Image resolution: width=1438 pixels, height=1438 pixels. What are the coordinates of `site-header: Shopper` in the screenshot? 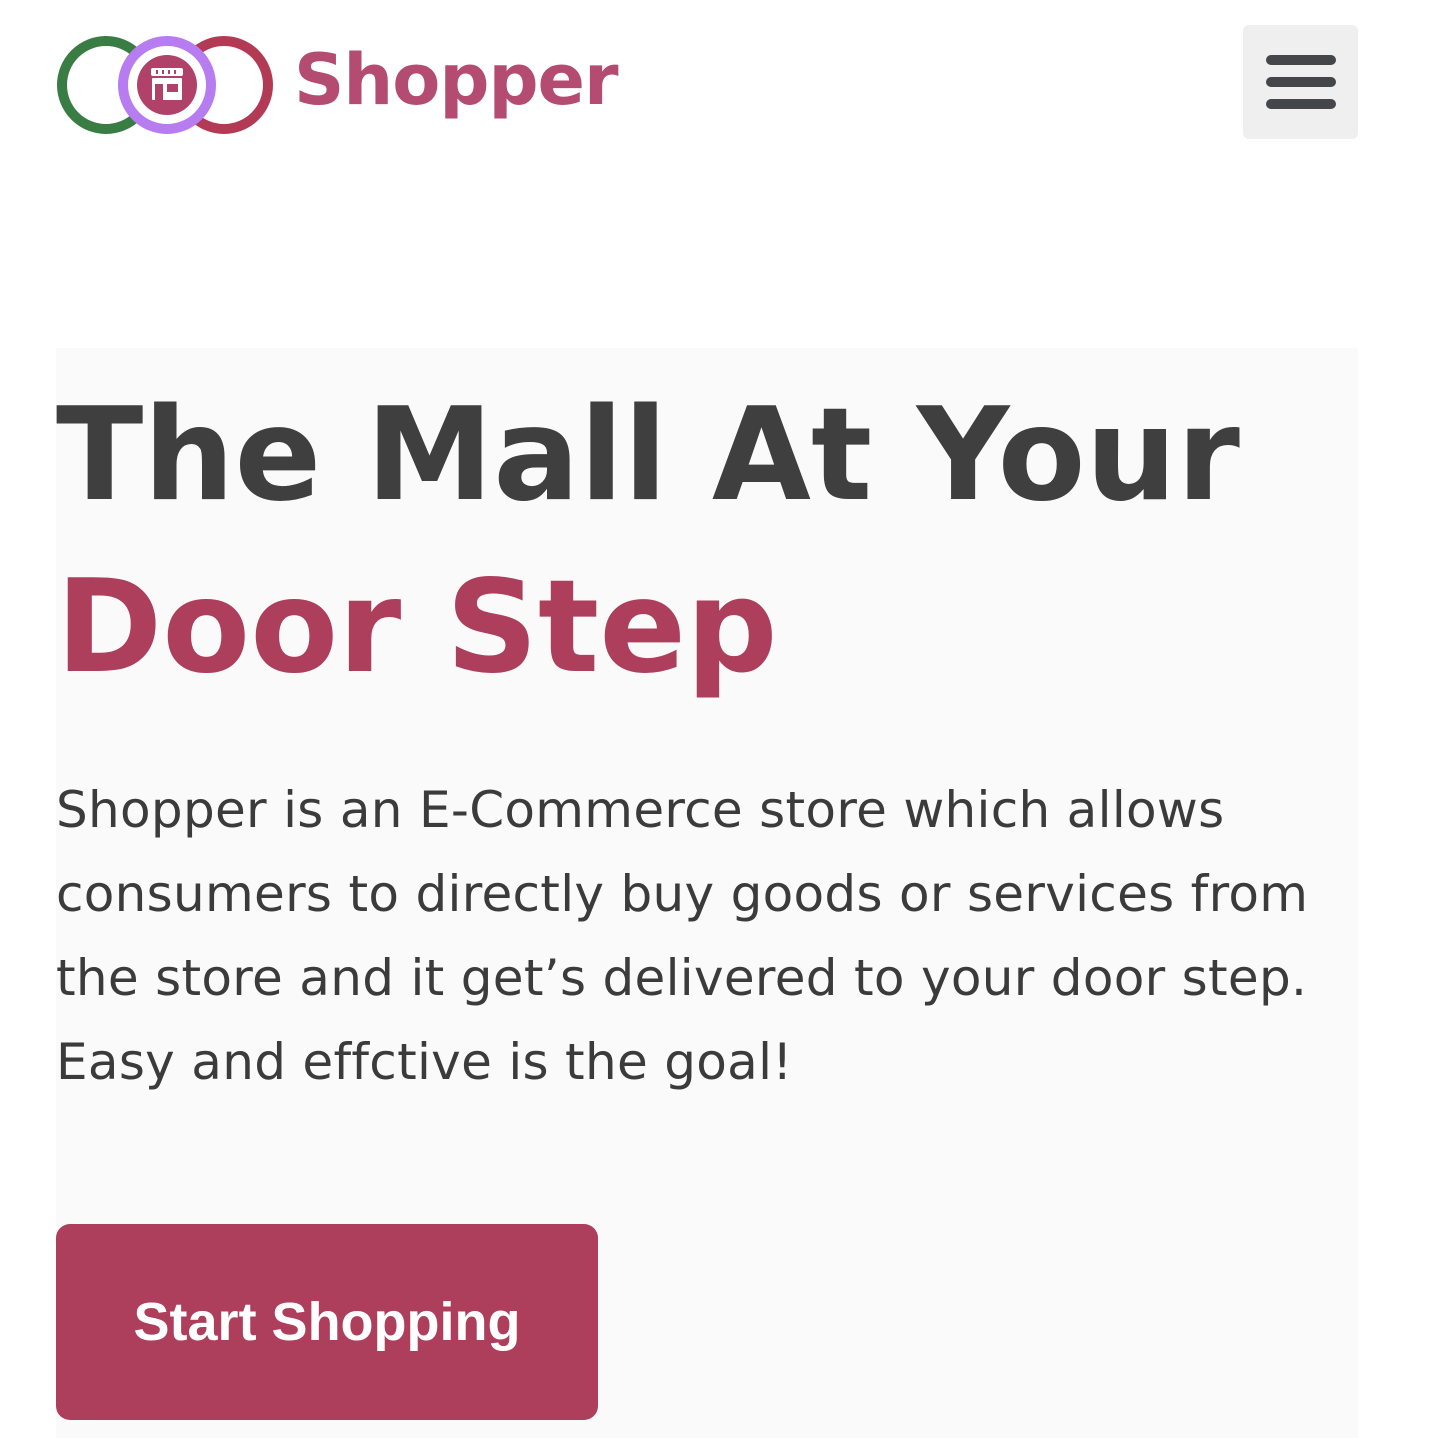 It's located at (719, 85).